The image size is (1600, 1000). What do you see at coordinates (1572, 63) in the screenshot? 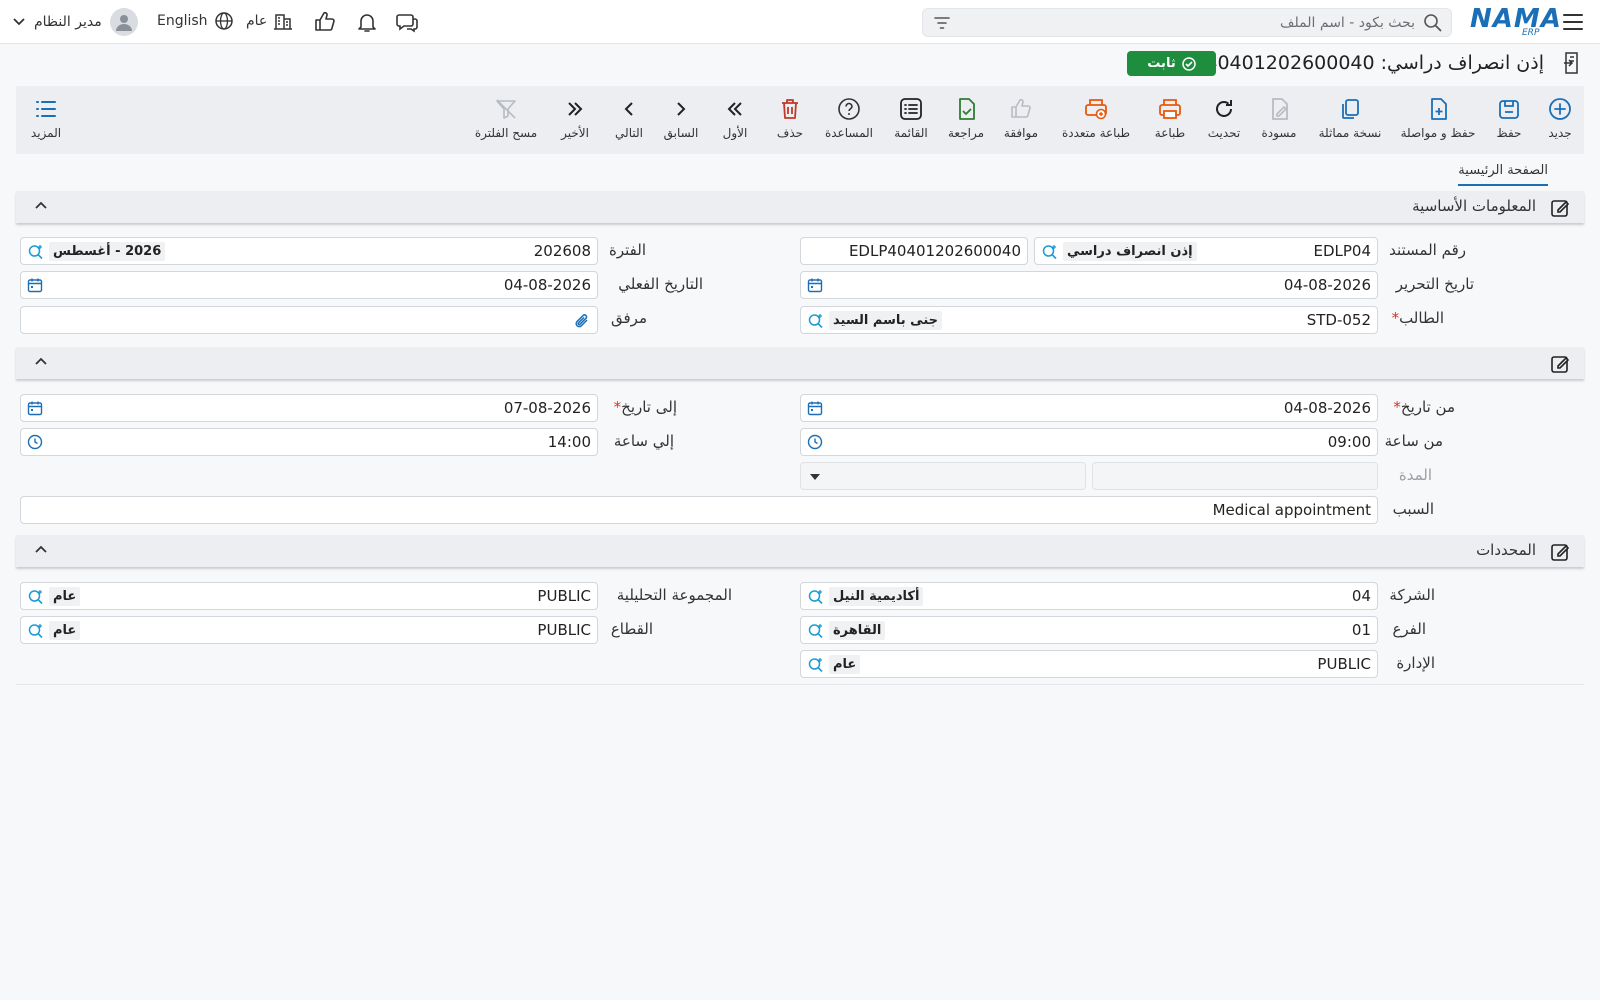
I see `document-type-icon` at bounding box center [1572, 63].